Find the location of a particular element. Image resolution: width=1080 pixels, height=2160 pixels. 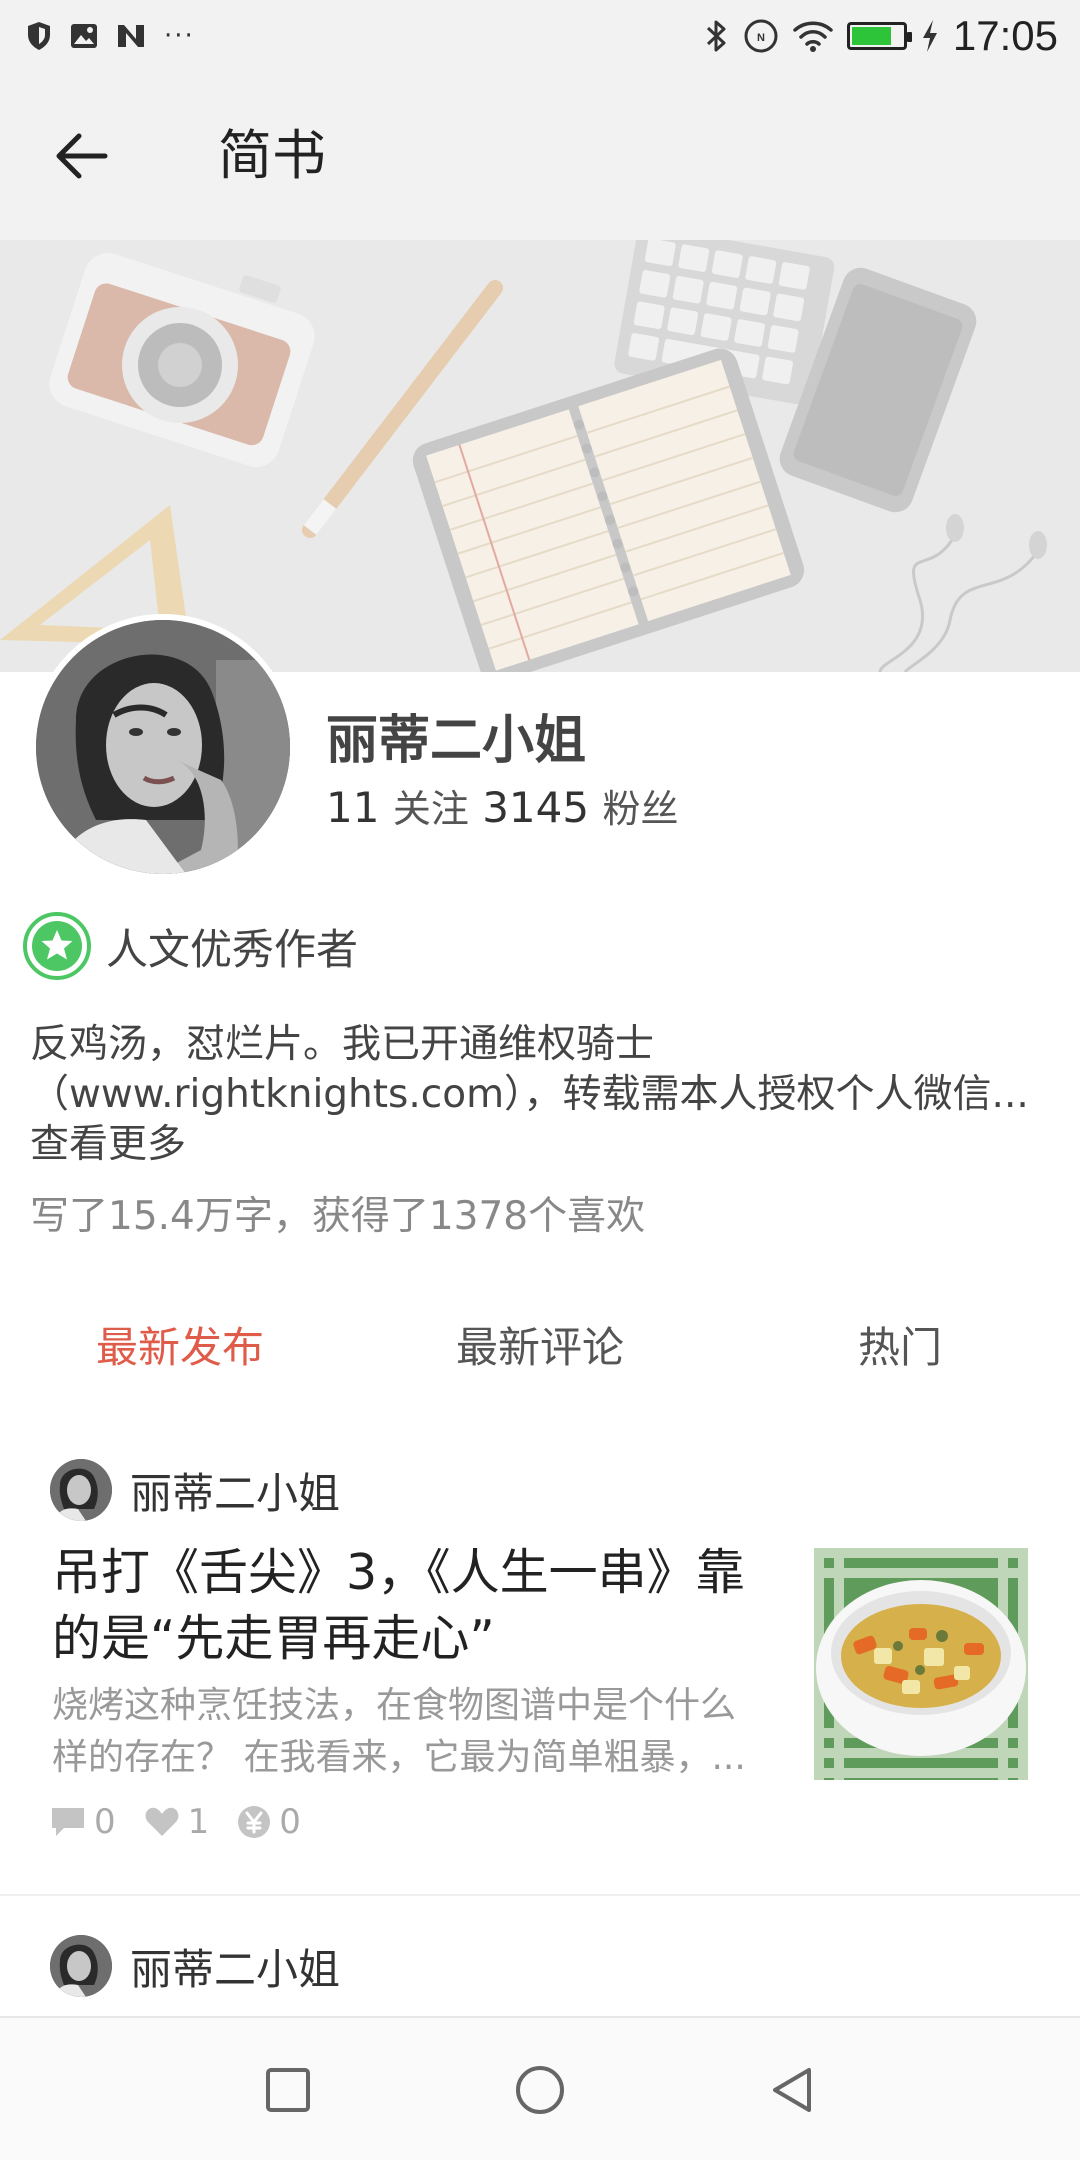

recent-apps-button is located at coordinates (288, 2090).